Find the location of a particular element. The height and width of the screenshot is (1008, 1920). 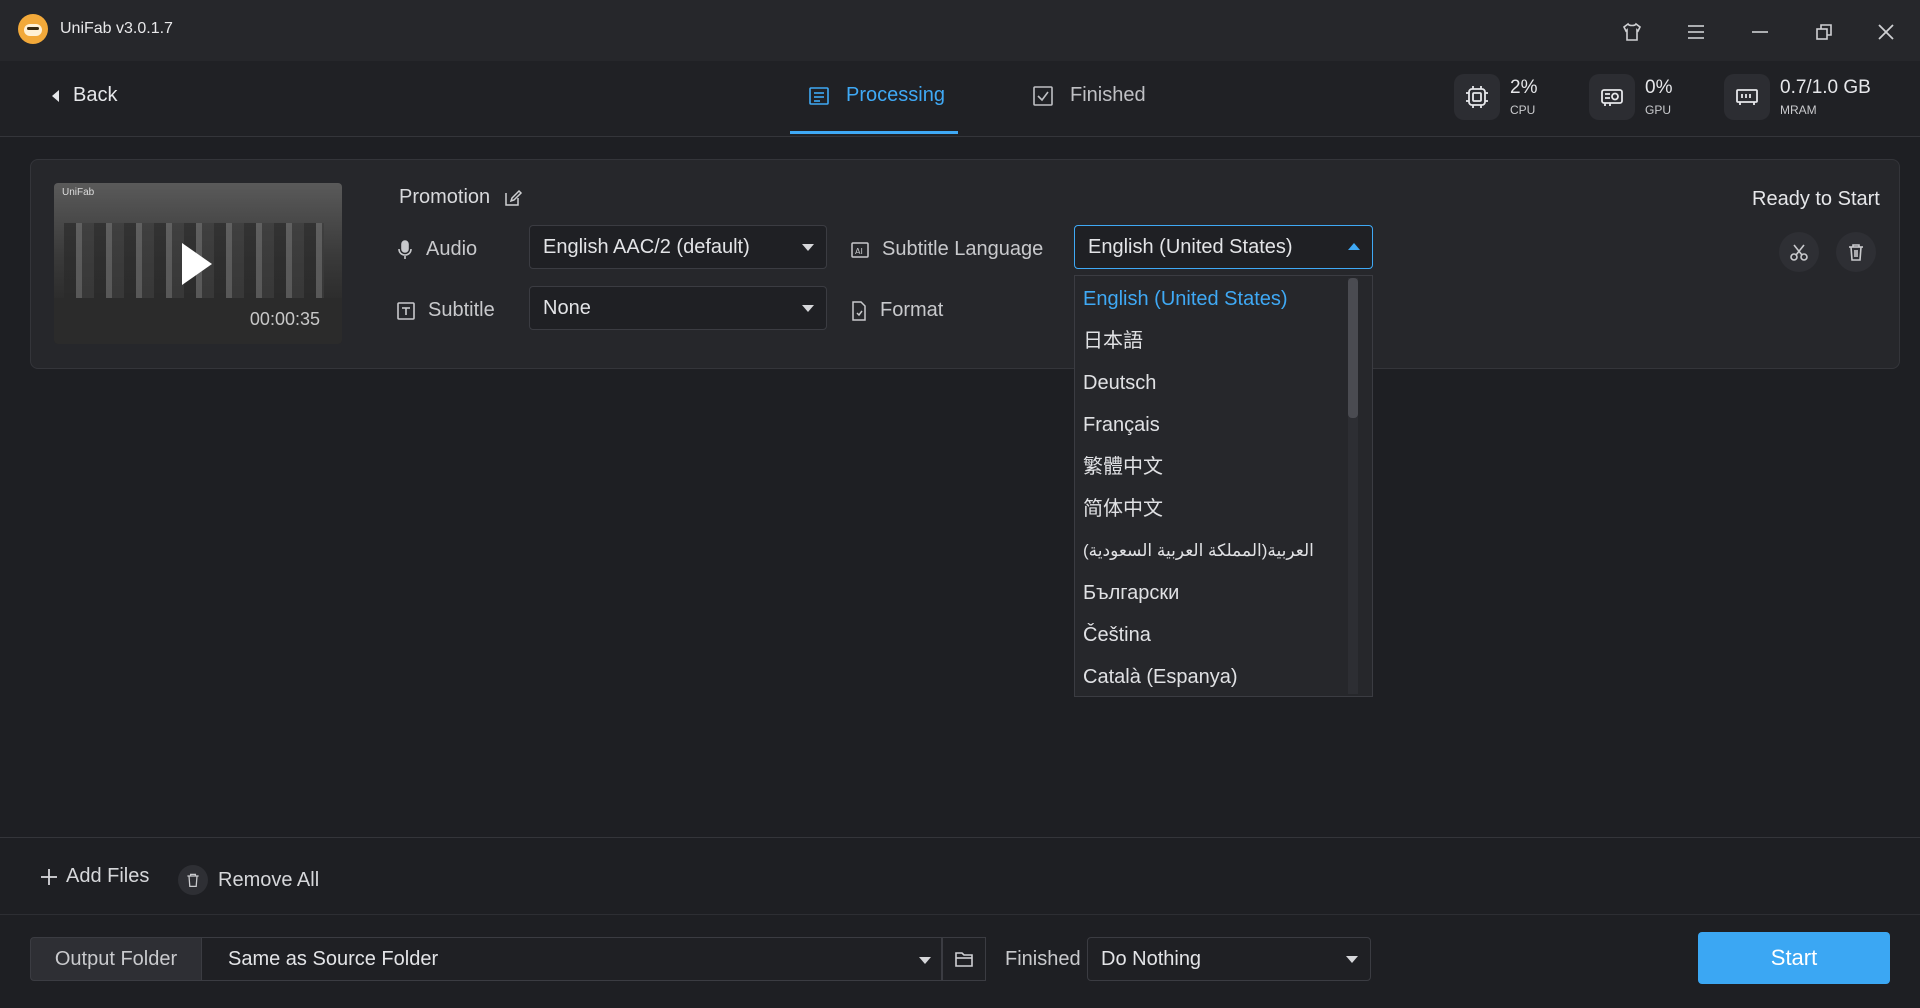

edit-icon is located at coordinates (513, 198).